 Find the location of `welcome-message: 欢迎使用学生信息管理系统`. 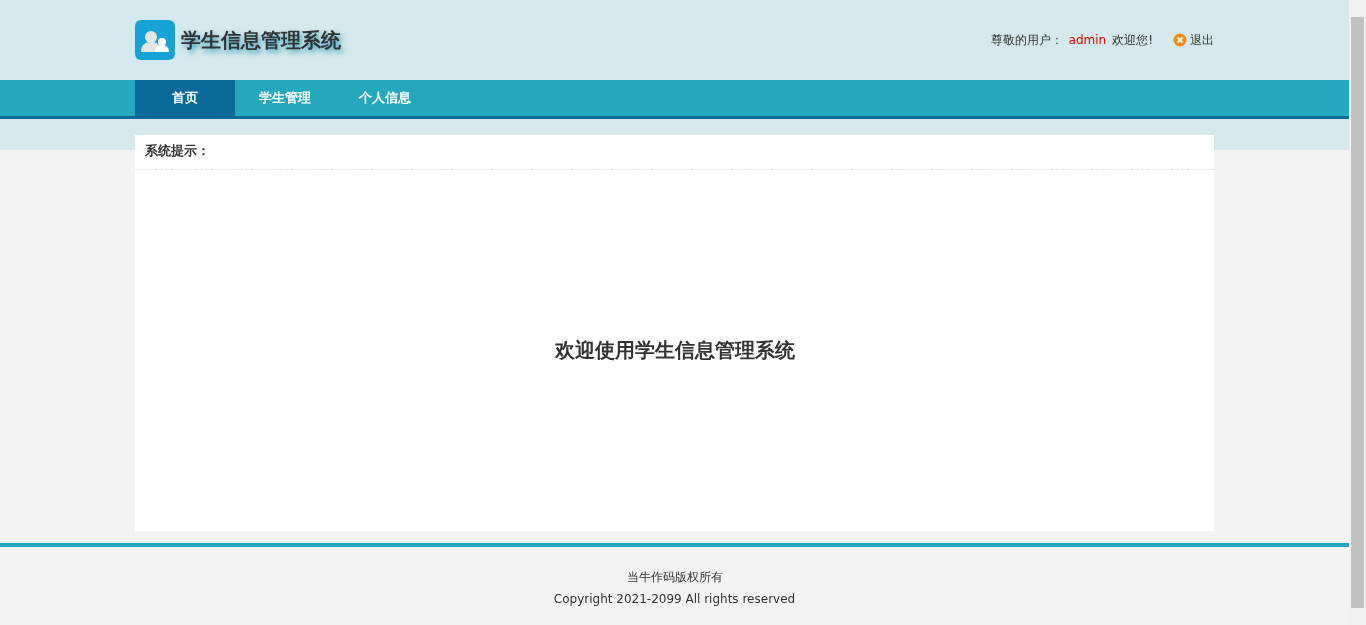

welcome-message: 欢迎使用学生信息管理系统 is located at coordinates (674, 350).